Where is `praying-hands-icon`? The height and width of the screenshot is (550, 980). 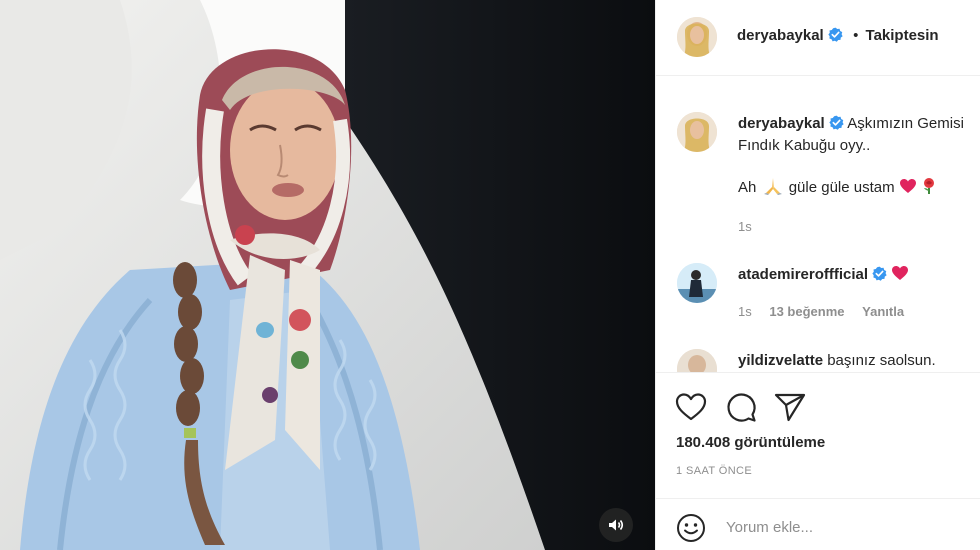 praying-hands-icon is located at coordinates (772, 186).